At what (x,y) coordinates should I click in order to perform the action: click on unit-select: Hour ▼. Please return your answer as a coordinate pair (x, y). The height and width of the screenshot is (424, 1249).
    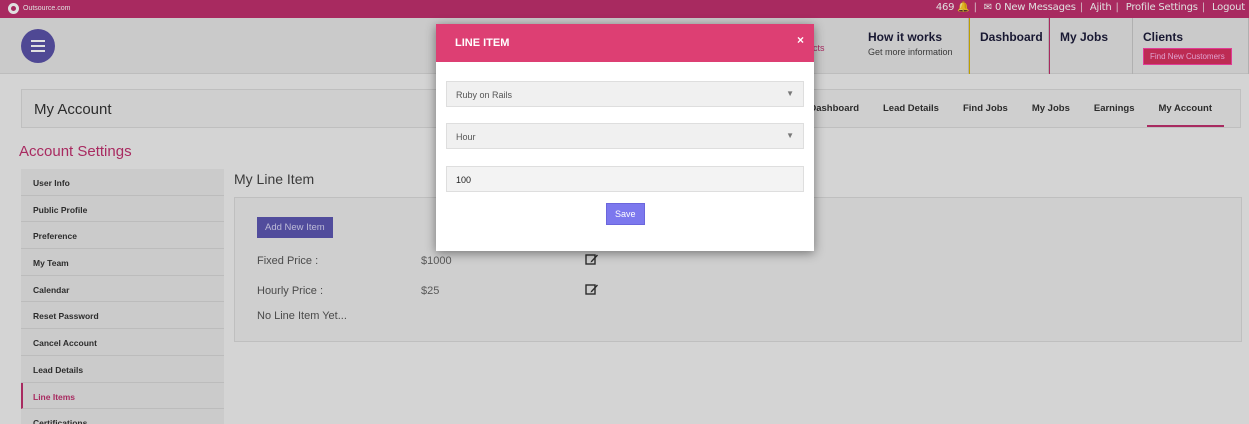
    Looking at the image, I should click on (625, 136).